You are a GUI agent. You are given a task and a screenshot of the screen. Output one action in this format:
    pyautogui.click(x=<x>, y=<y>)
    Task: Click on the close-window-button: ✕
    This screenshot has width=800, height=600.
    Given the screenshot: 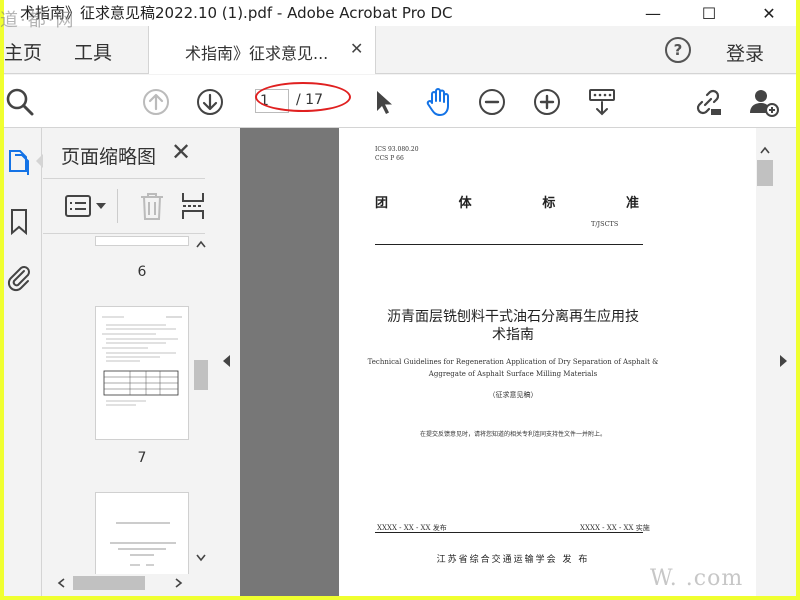 What is the action you would take?
    pyautogui.click(x=769, y=13)
    